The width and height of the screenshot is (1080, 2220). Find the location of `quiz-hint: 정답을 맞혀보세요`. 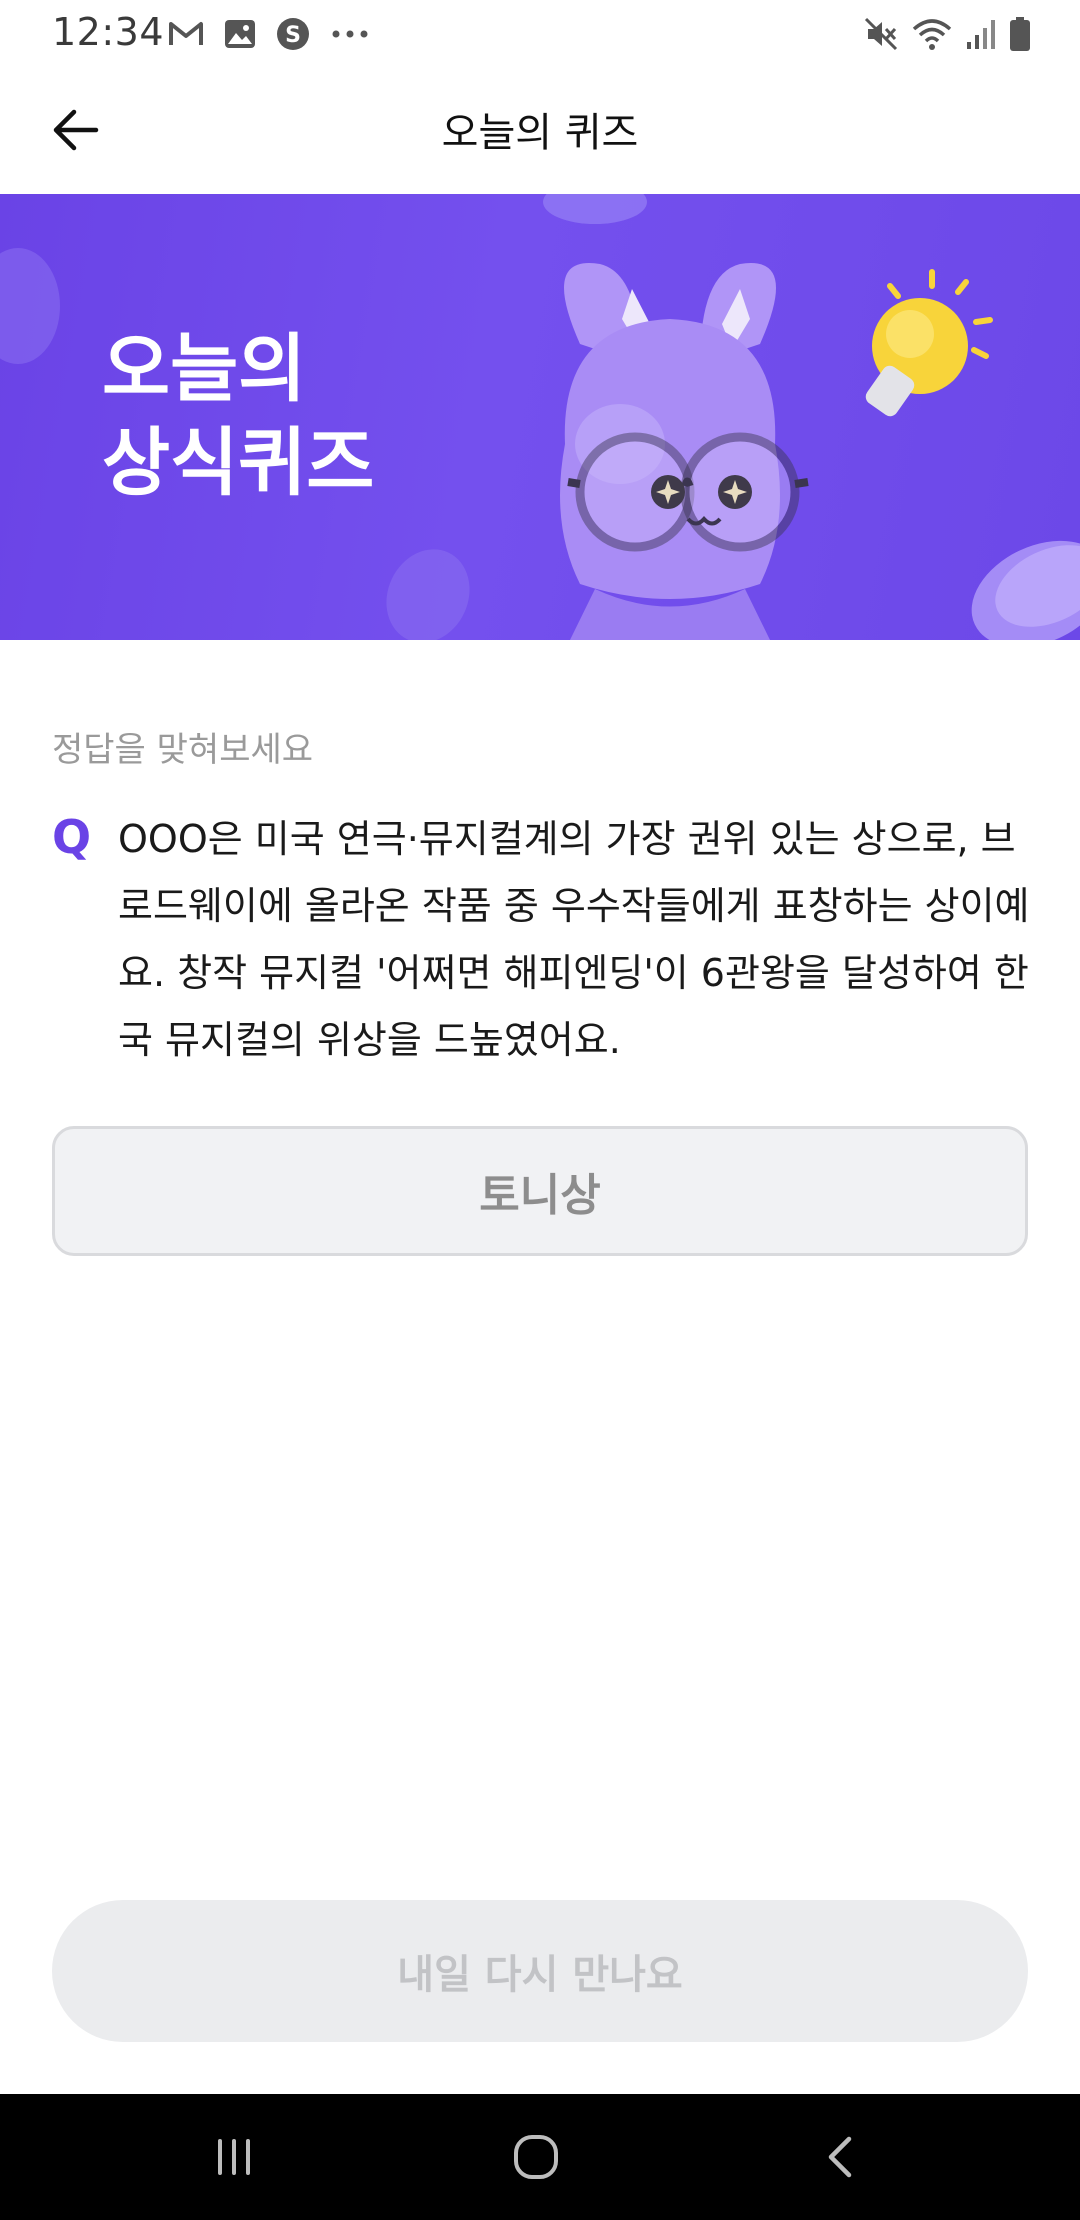

quiz-hint: 정답을 맞혀보세요 is located at coordinates (183, 750).